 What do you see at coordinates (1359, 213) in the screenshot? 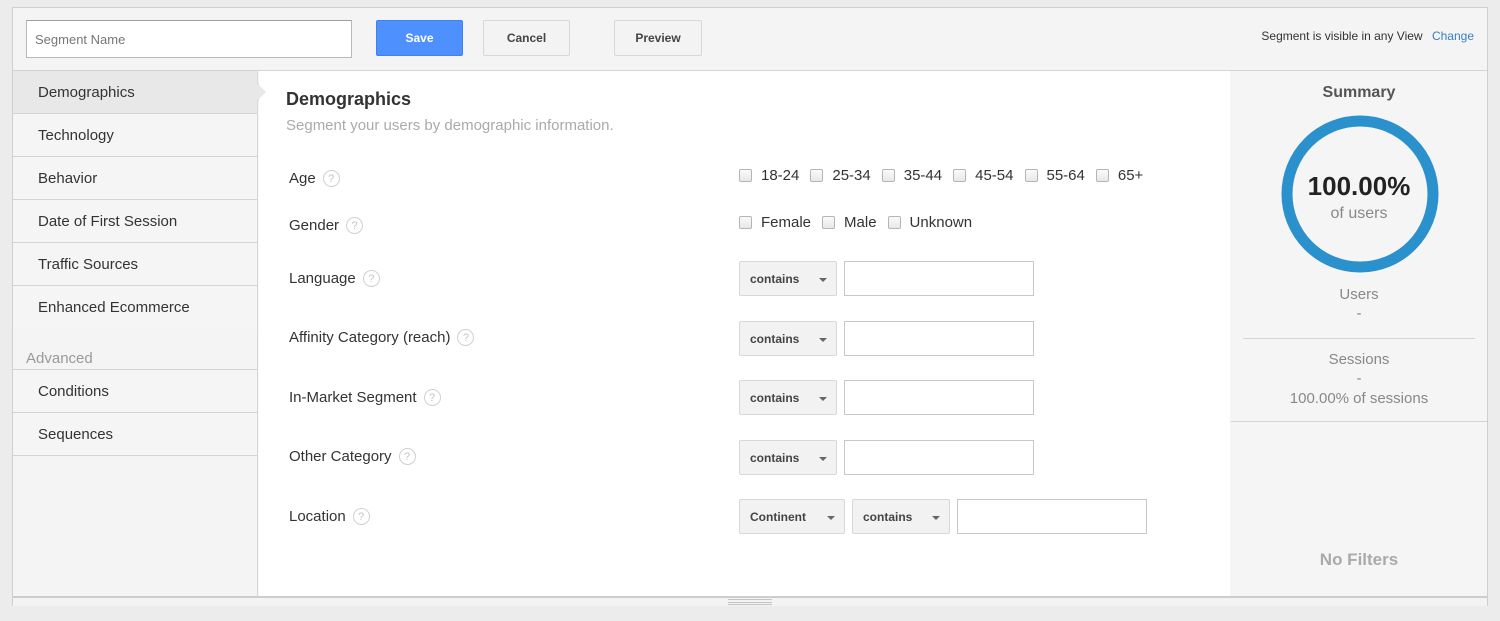
I see `users-percent-label: of users` at bounding box center [1359, 213].